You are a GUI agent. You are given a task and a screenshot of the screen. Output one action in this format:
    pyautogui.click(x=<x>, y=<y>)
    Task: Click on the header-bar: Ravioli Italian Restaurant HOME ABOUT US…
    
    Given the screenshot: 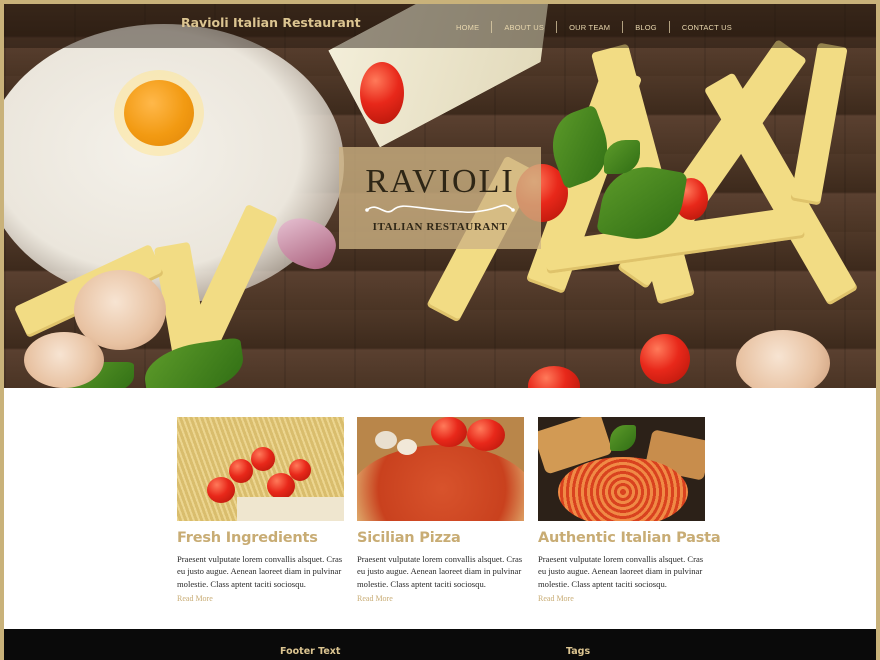 What is the action you would take?
    pyautogui.click(x=440, y=26)
    